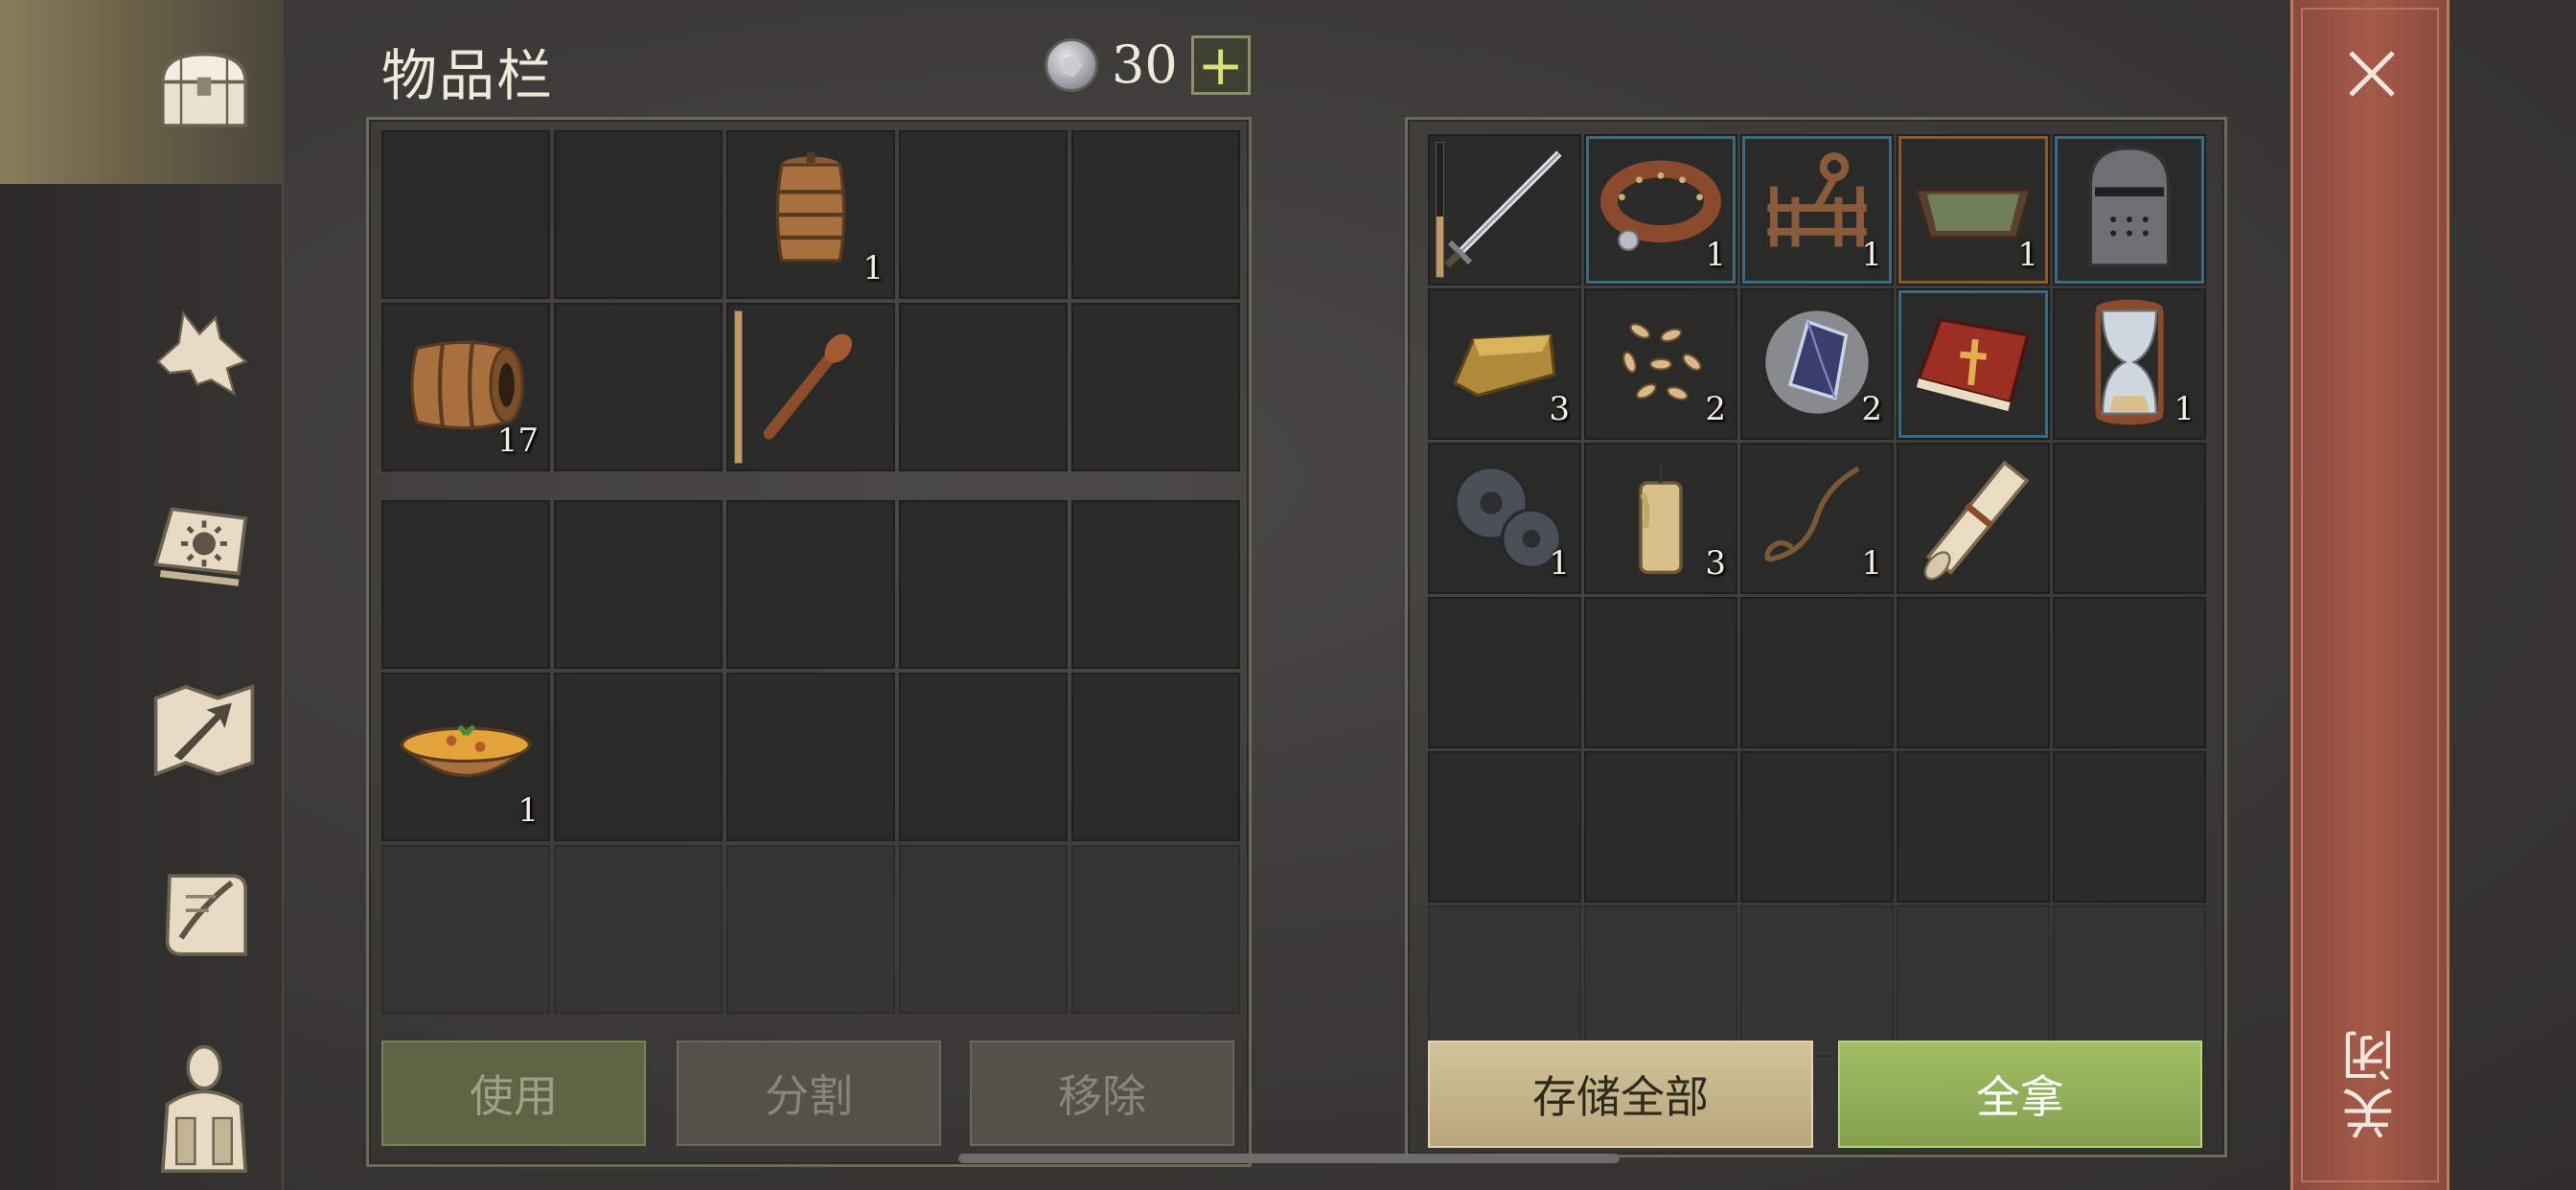 This screenshot has width=2576, height=1190. Describe the element at coordinates (1289, 1159) in the screenshot. I see `home-indicator` at that location.